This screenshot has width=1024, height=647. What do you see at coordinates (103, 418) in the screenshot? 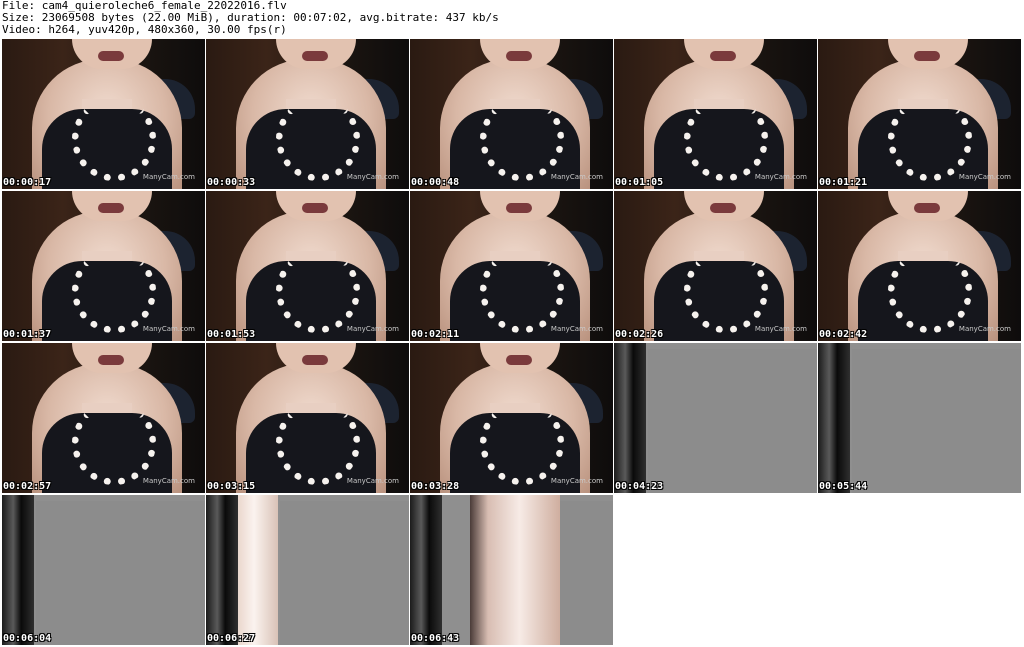
I see `video-thumbnail: ManyCam.com 00:02:57` at bounding box center [103, 418].